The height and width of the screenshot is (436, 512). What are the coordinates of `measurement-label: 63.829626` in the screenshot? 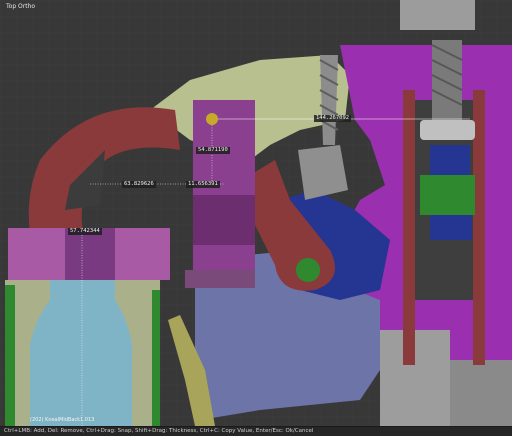 It's located at (139, 184).